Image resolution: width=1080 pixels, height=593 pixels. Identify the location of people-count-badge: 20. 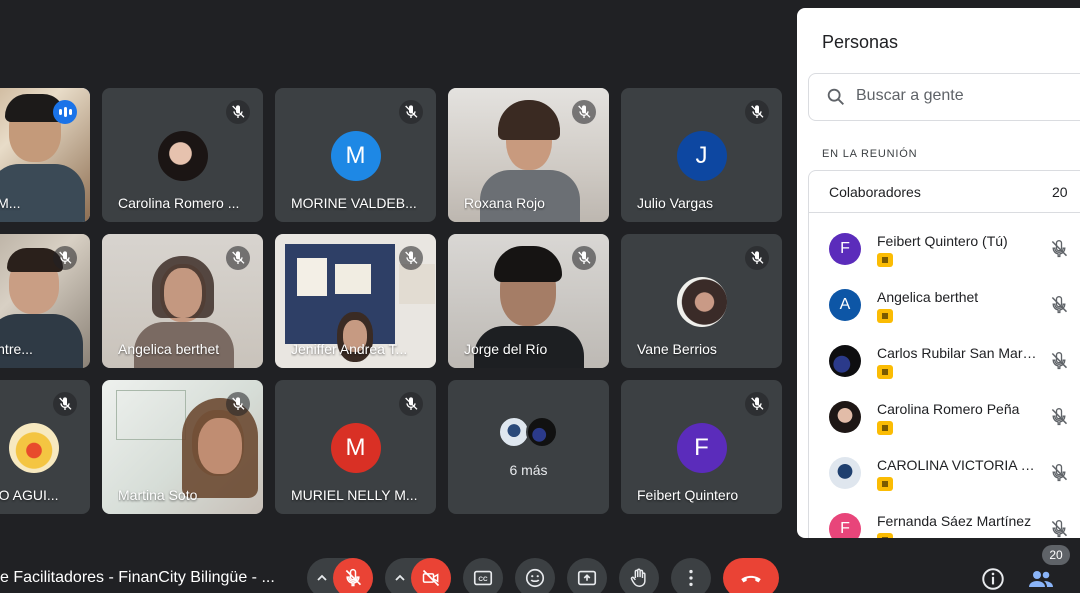
(1056, 555).